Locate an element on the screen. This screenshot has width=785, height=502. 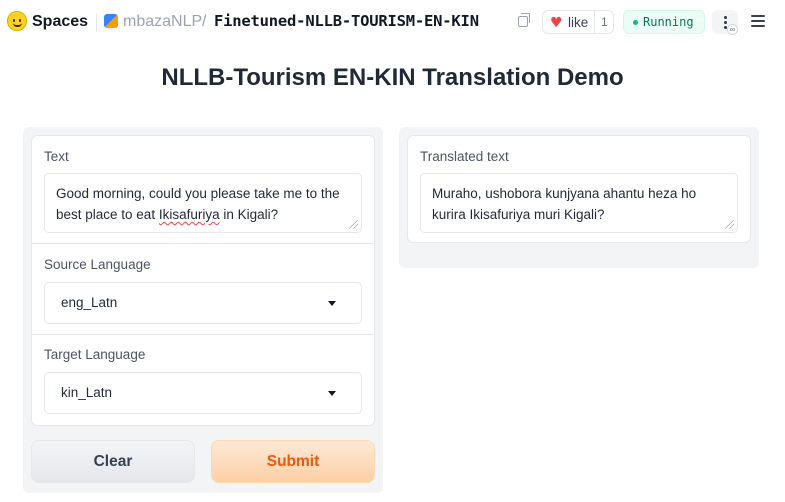
like-label: like is located at coordinates (578, 22).